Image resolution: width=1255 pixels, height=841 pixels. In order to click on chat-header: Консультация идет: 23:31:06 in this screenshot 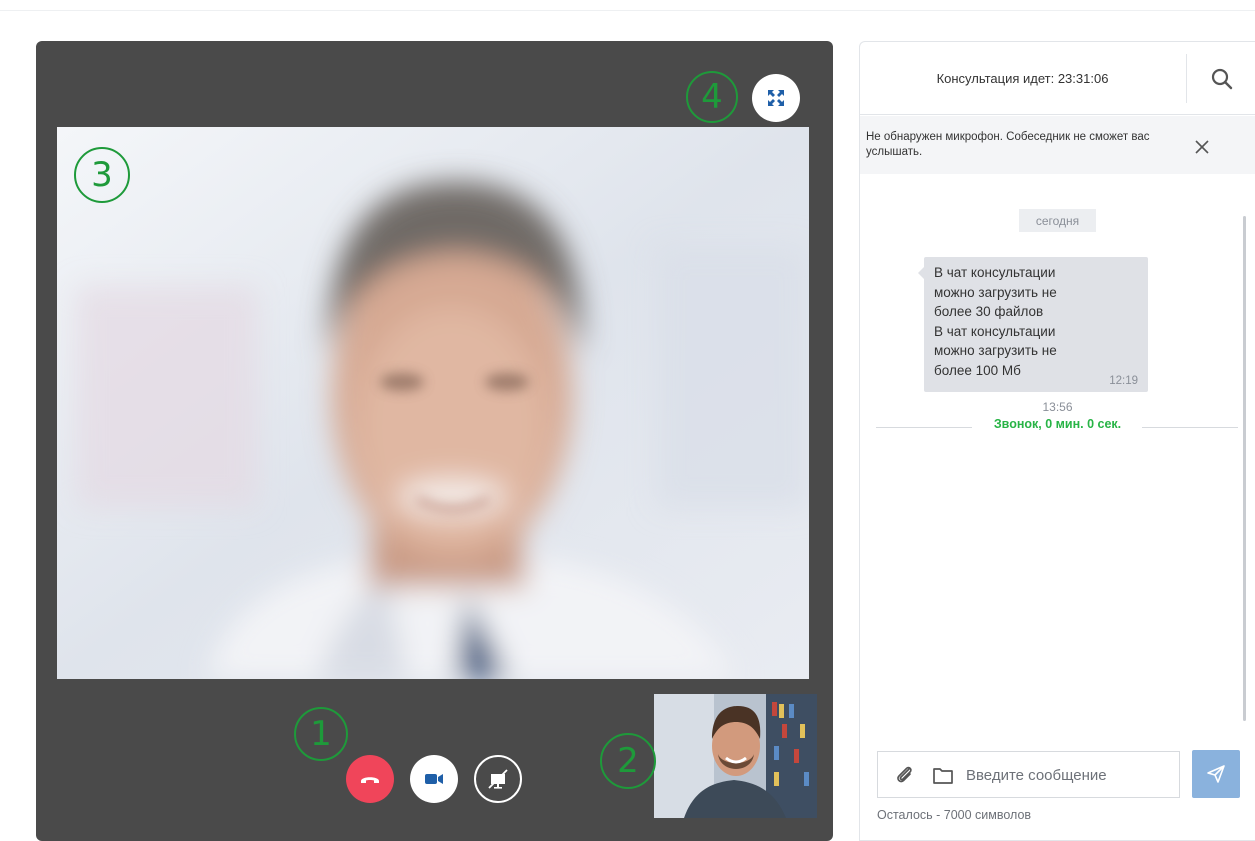, I will do `click(1057, 78)`.